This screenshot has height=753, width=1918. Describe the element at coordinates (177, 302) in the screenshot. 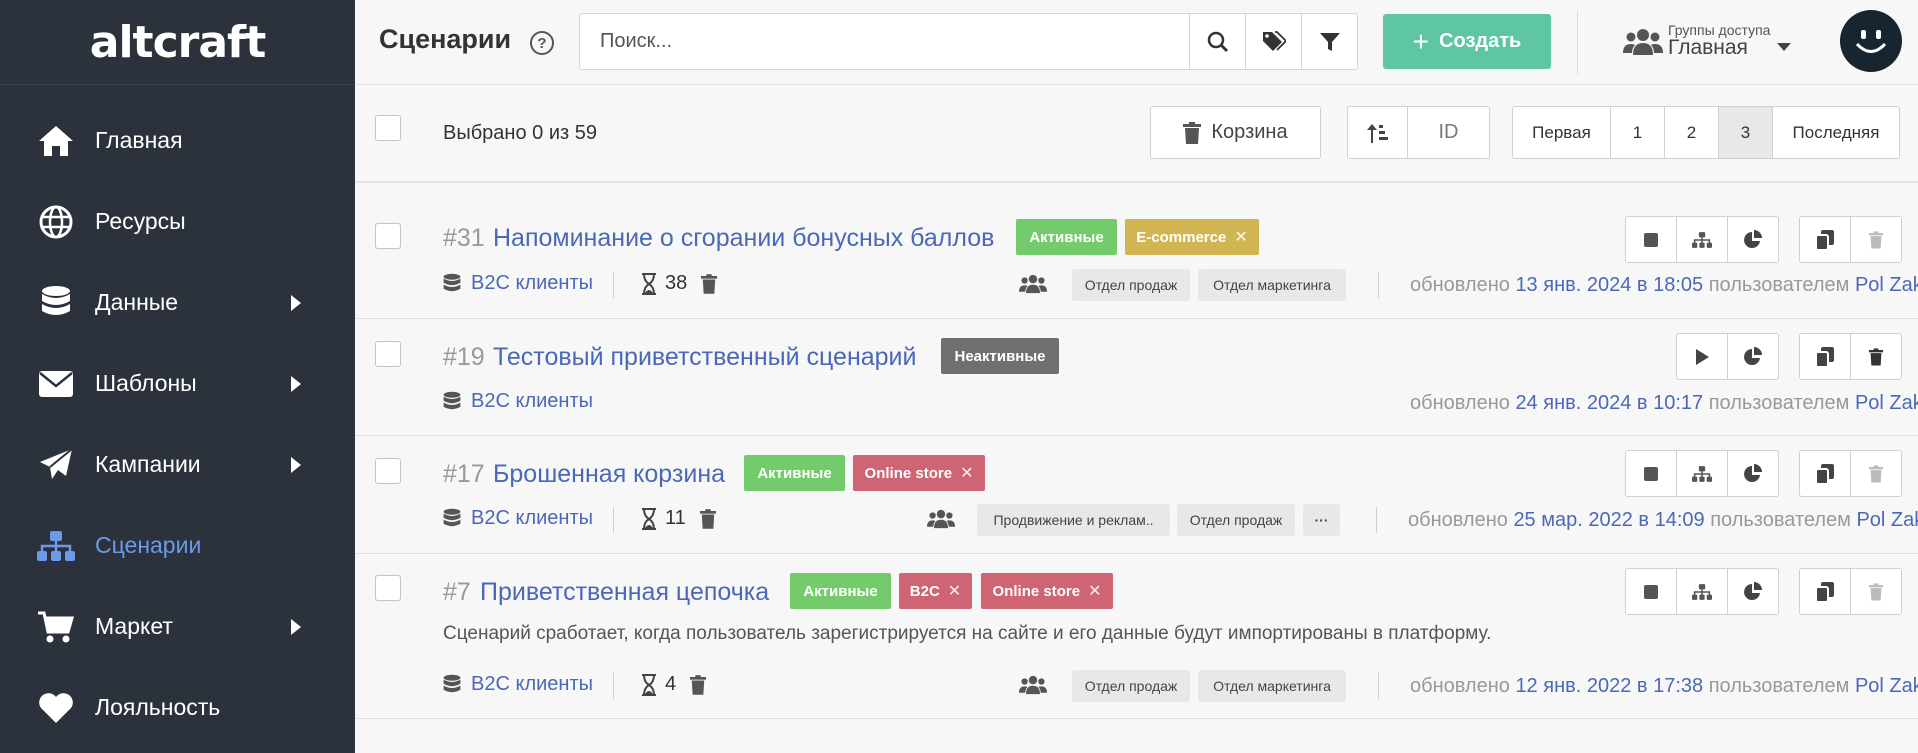

I see `sidebar-item-data: Данные` at that location.